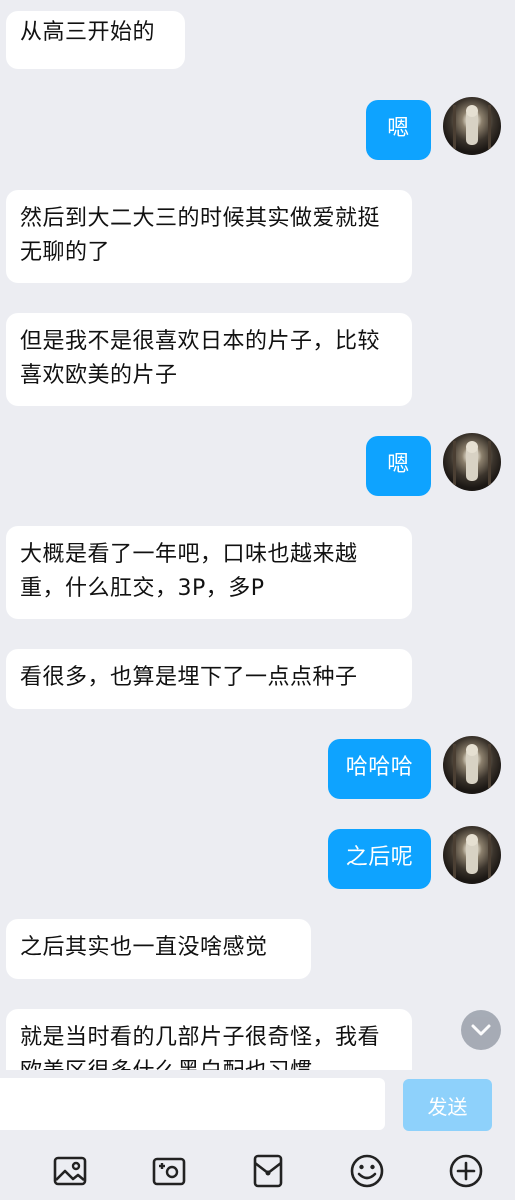  I want to click on message-bubble: 大概是看了一年吧，口味也越来越重，什么肛交，3P，多P, so click(209, 572).